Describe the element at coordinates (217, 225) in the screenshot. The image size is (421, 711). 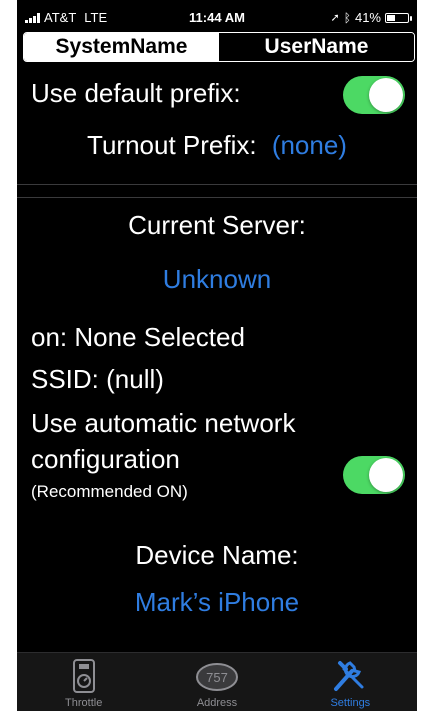
I see `current-server-label: Current Server:` at that location.